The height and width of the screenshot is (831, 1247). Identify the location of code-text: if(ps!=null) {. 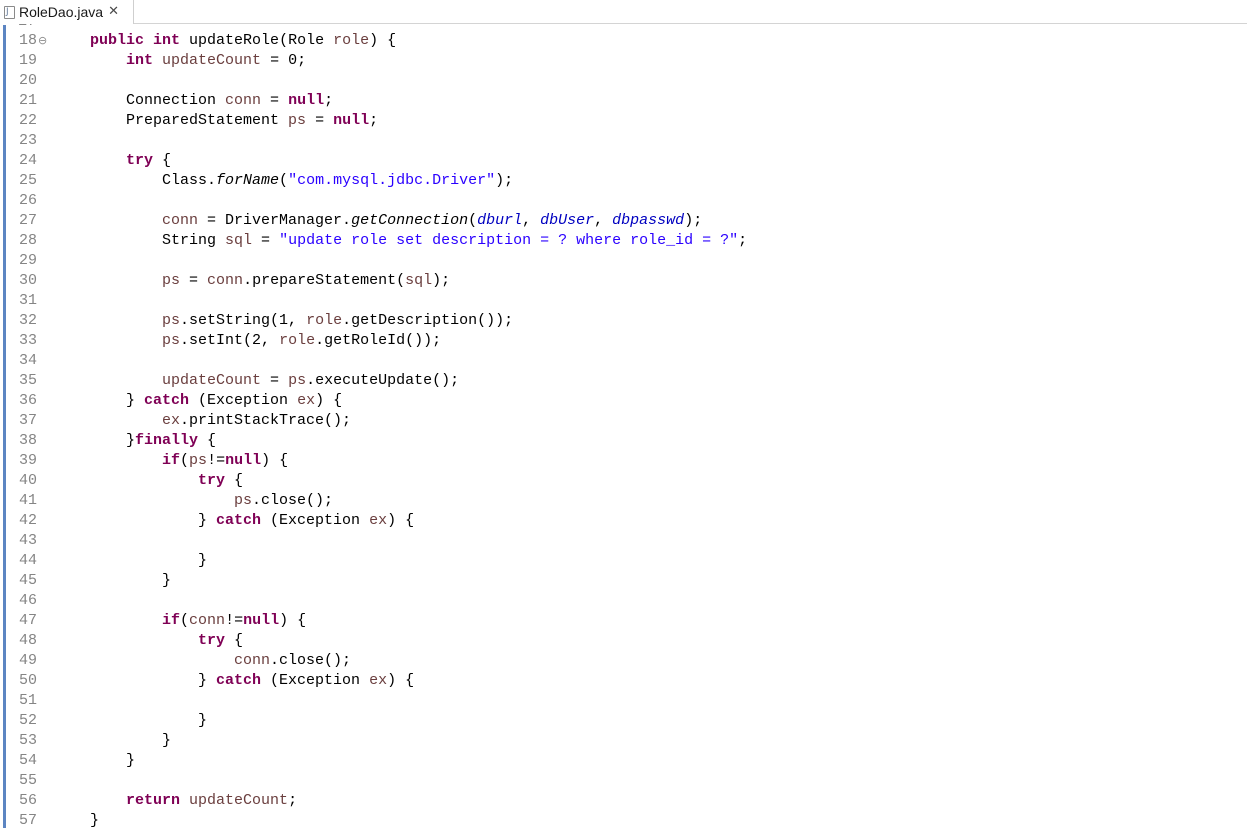
(189, 461).